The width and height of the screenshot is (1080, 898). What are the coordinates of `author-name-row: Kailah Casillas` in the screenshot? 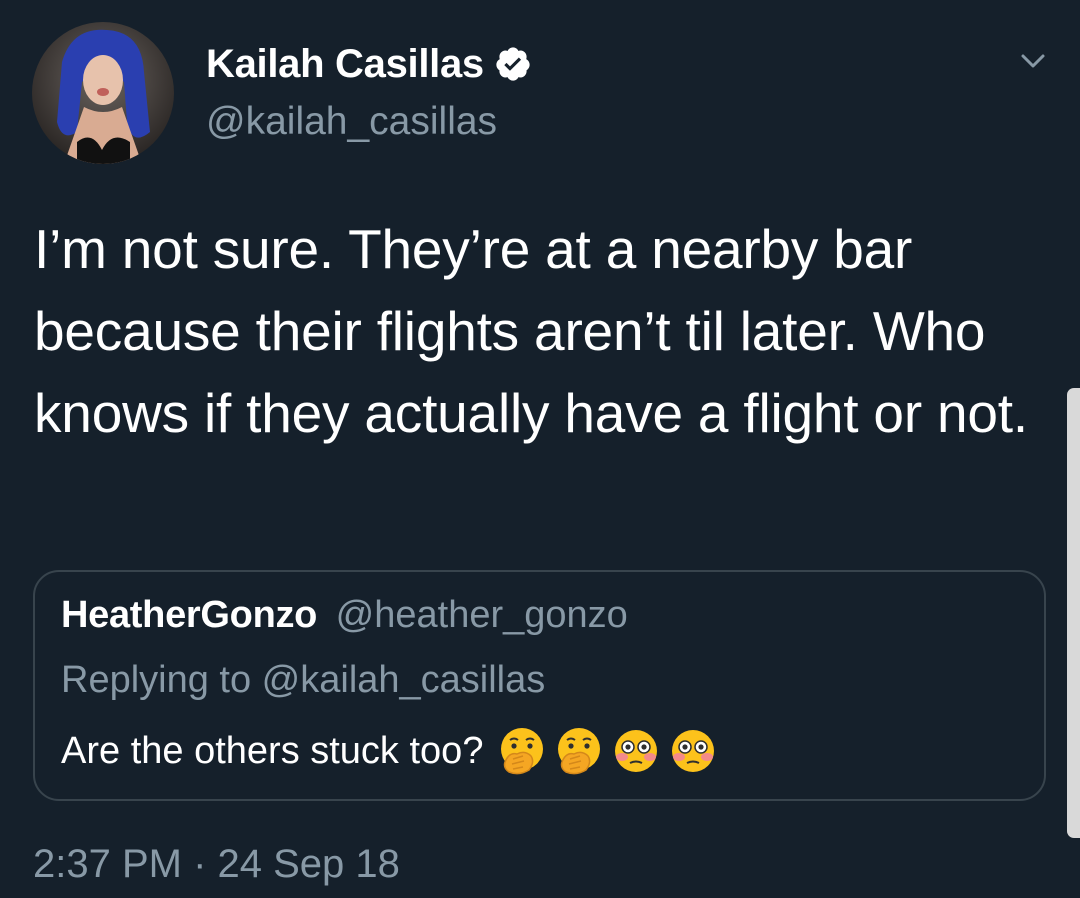 It's located at (369, 64).